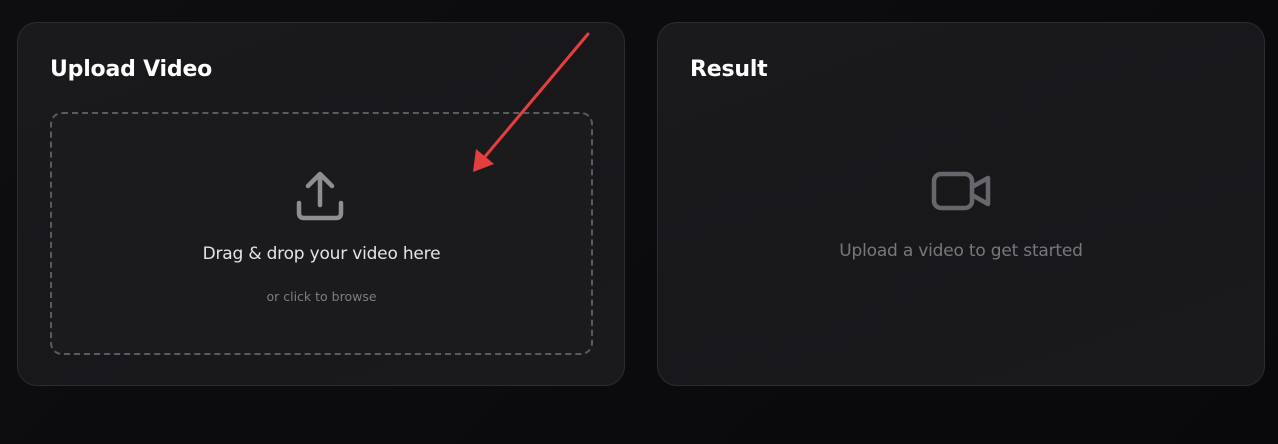 The height and width of the screenshot is (444, 1278). Describe the element at coordinates (729, 69) in the screenshot. I see `result-panel-title: Result` at that location.